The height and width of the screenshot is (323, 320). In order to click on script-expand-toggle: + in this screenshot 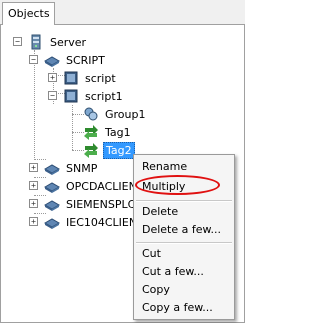, I will do `click(52, 77)`.